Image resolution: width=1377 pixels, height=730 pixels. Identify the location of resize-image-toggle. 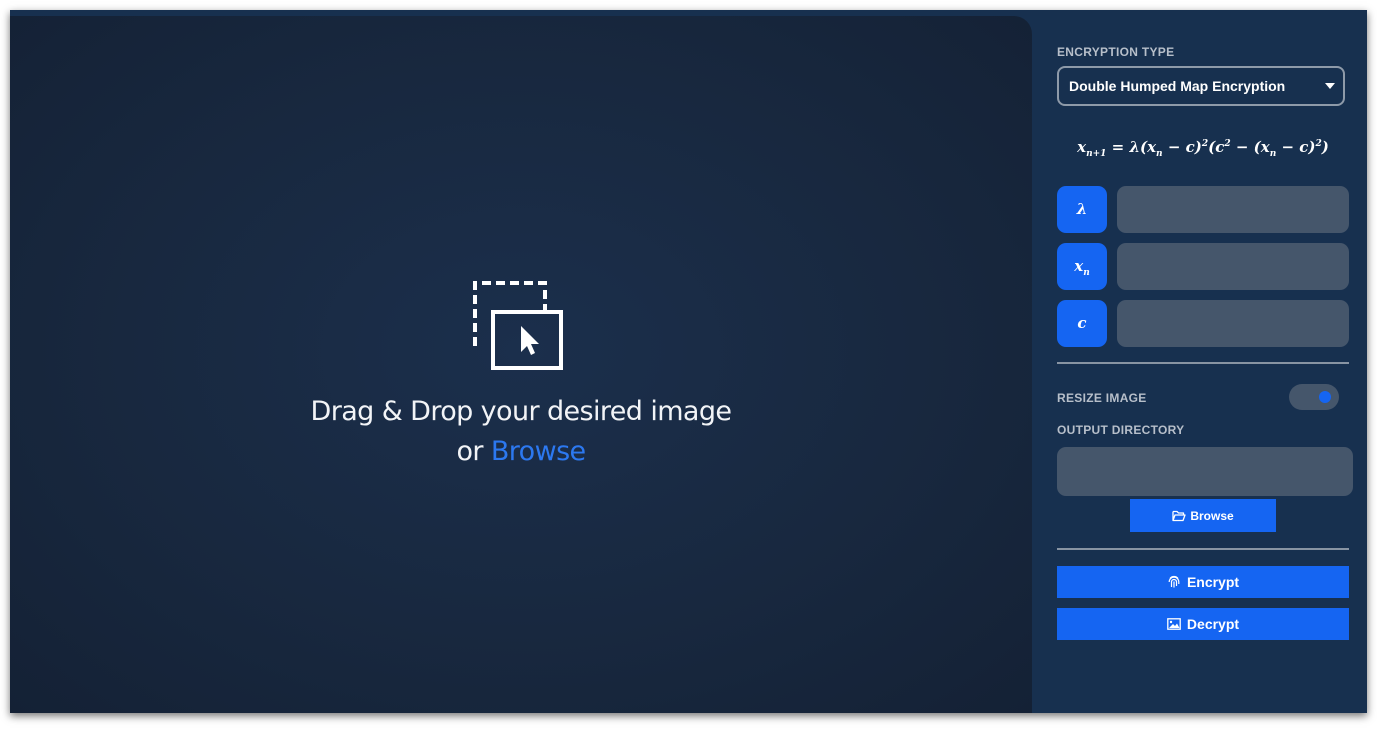
(1314, 397).